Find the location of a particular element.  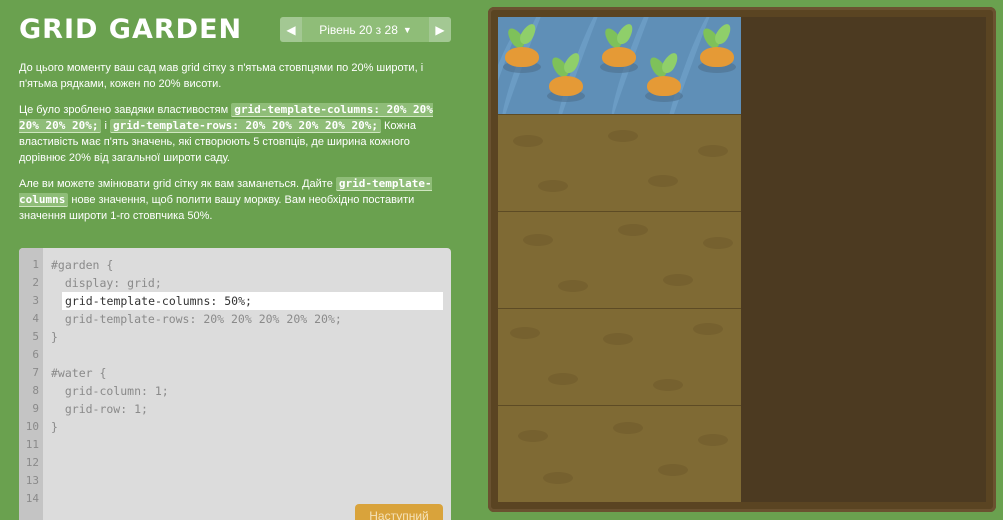

code-text: #water { is located at coordinates (79, 373).